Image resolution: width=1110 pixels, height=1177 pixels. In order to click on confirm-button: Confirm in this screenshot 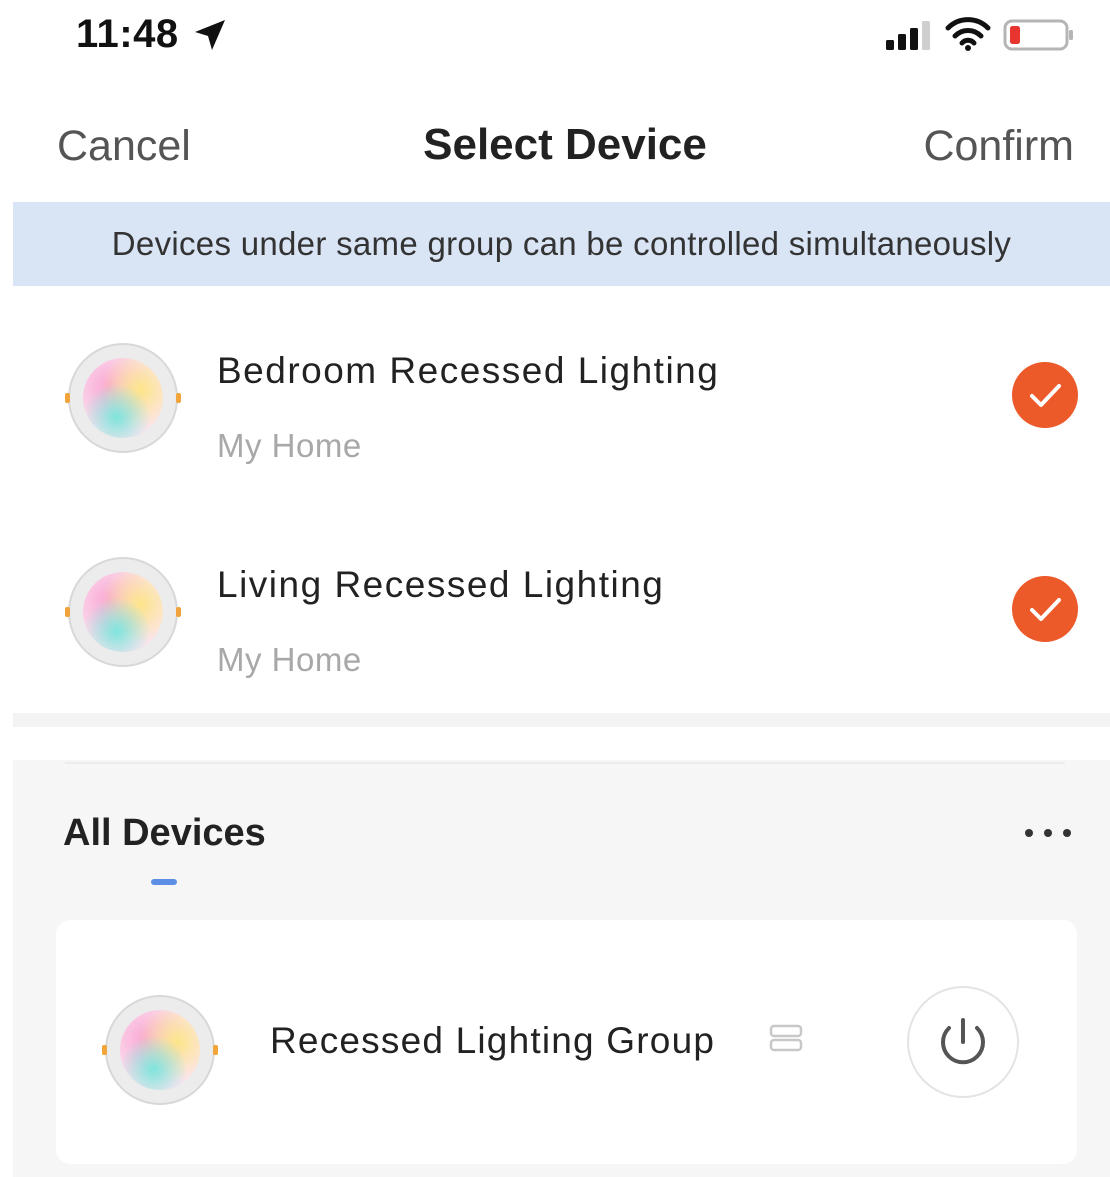, I will do `click(998, 146)`.